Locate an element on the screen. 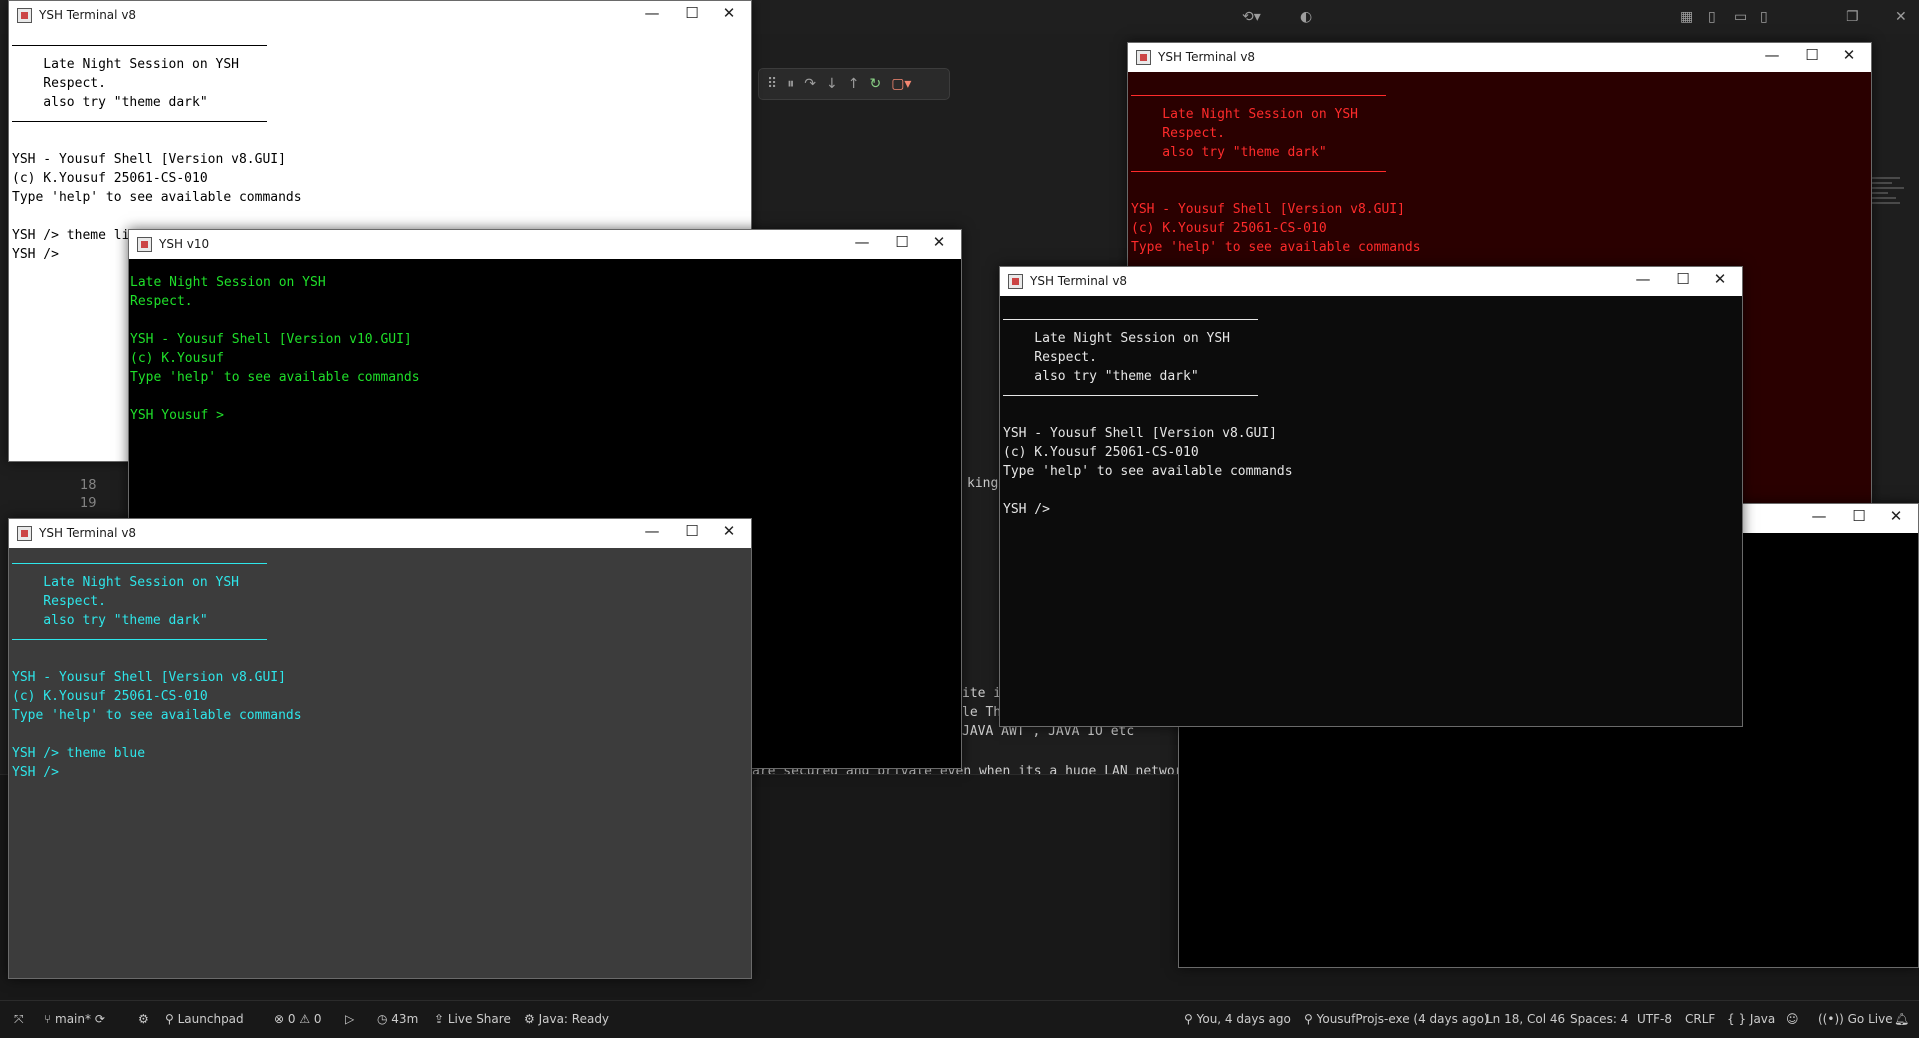 The image size is (1919, 1038). problems-indicator: ⊗ 0 ⚠ 0 is located at coordinates (298, 1019).